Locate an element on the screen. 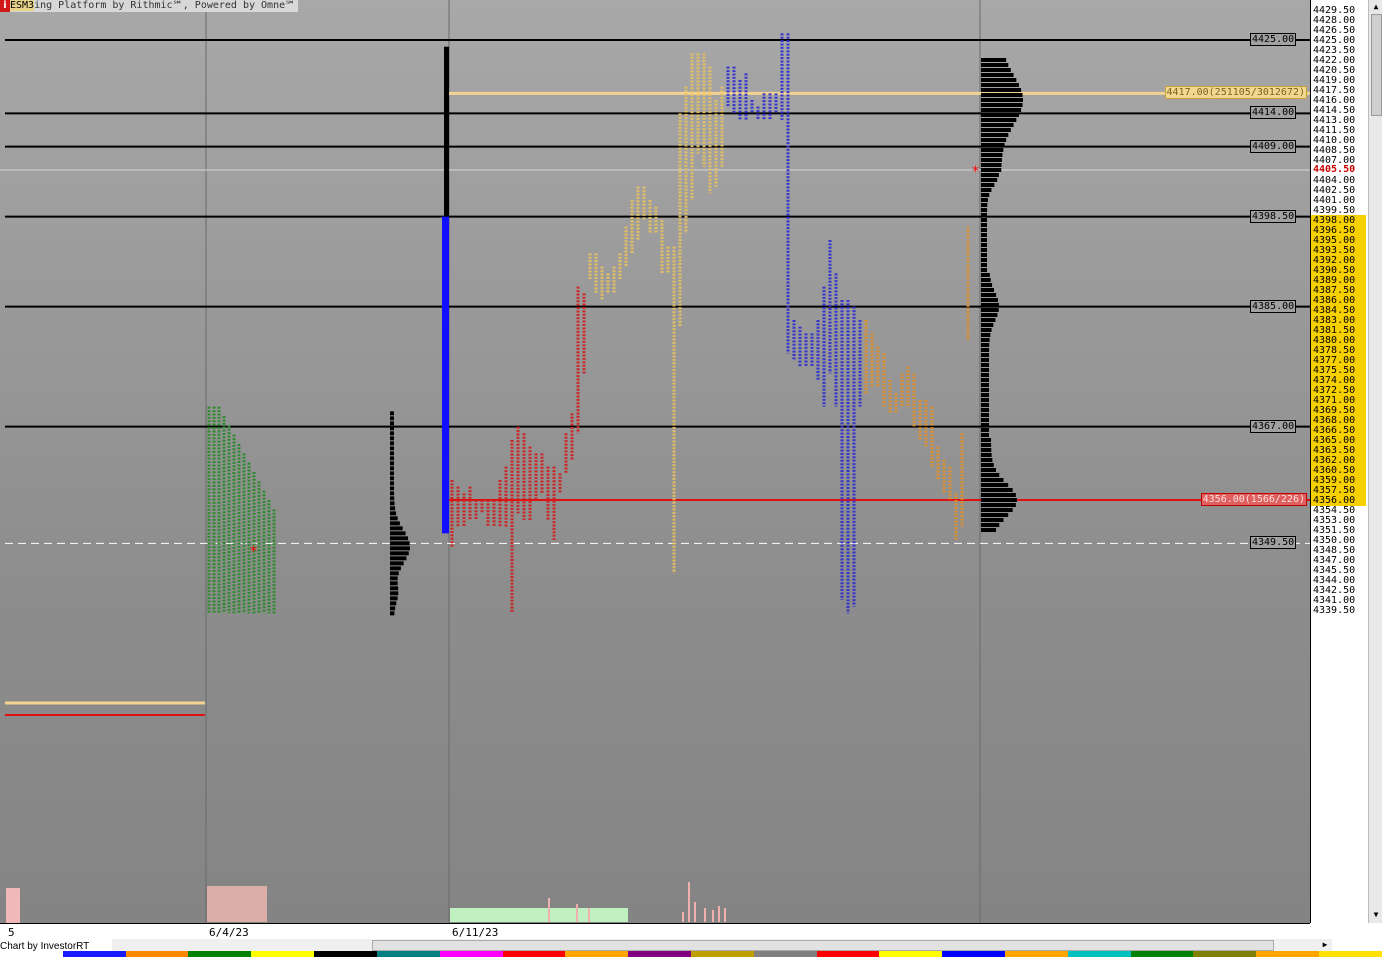 This screenshot has width=1382, height=957. value-label: 4356.00(1566/226) is located at coordinates (1253, 499).